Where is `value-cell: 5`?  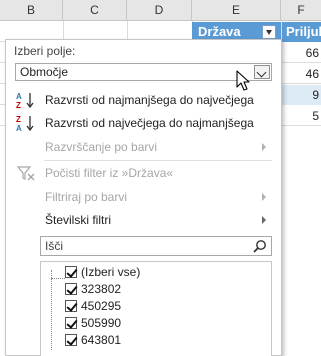 value-cell: 5 is located at coordinates (301, 116).